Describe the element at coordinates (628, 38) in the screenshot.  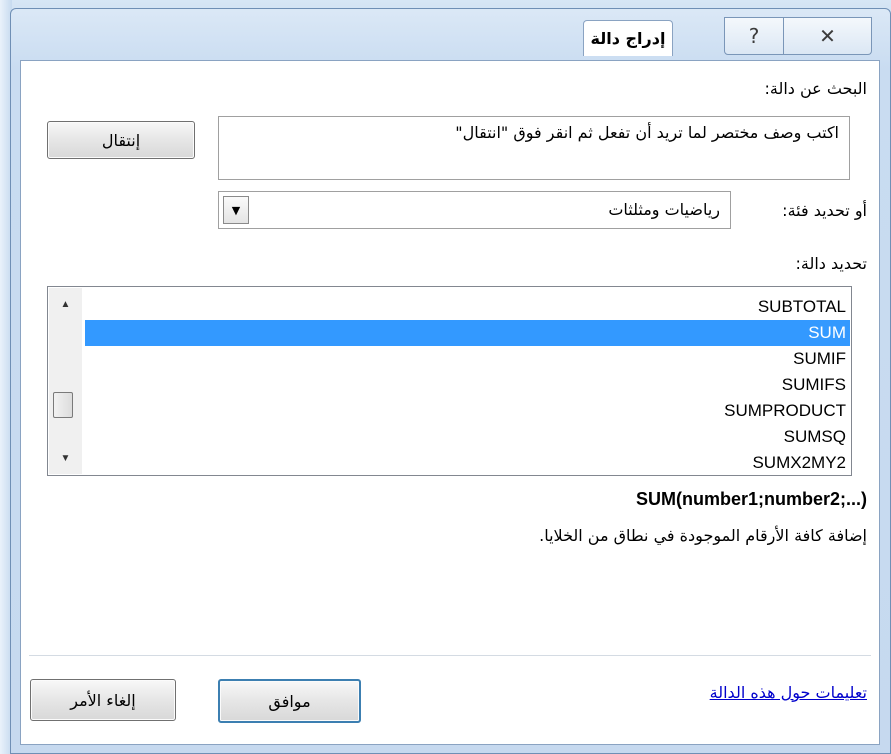
I see `dialog-title: إدراج دالة` at that location.